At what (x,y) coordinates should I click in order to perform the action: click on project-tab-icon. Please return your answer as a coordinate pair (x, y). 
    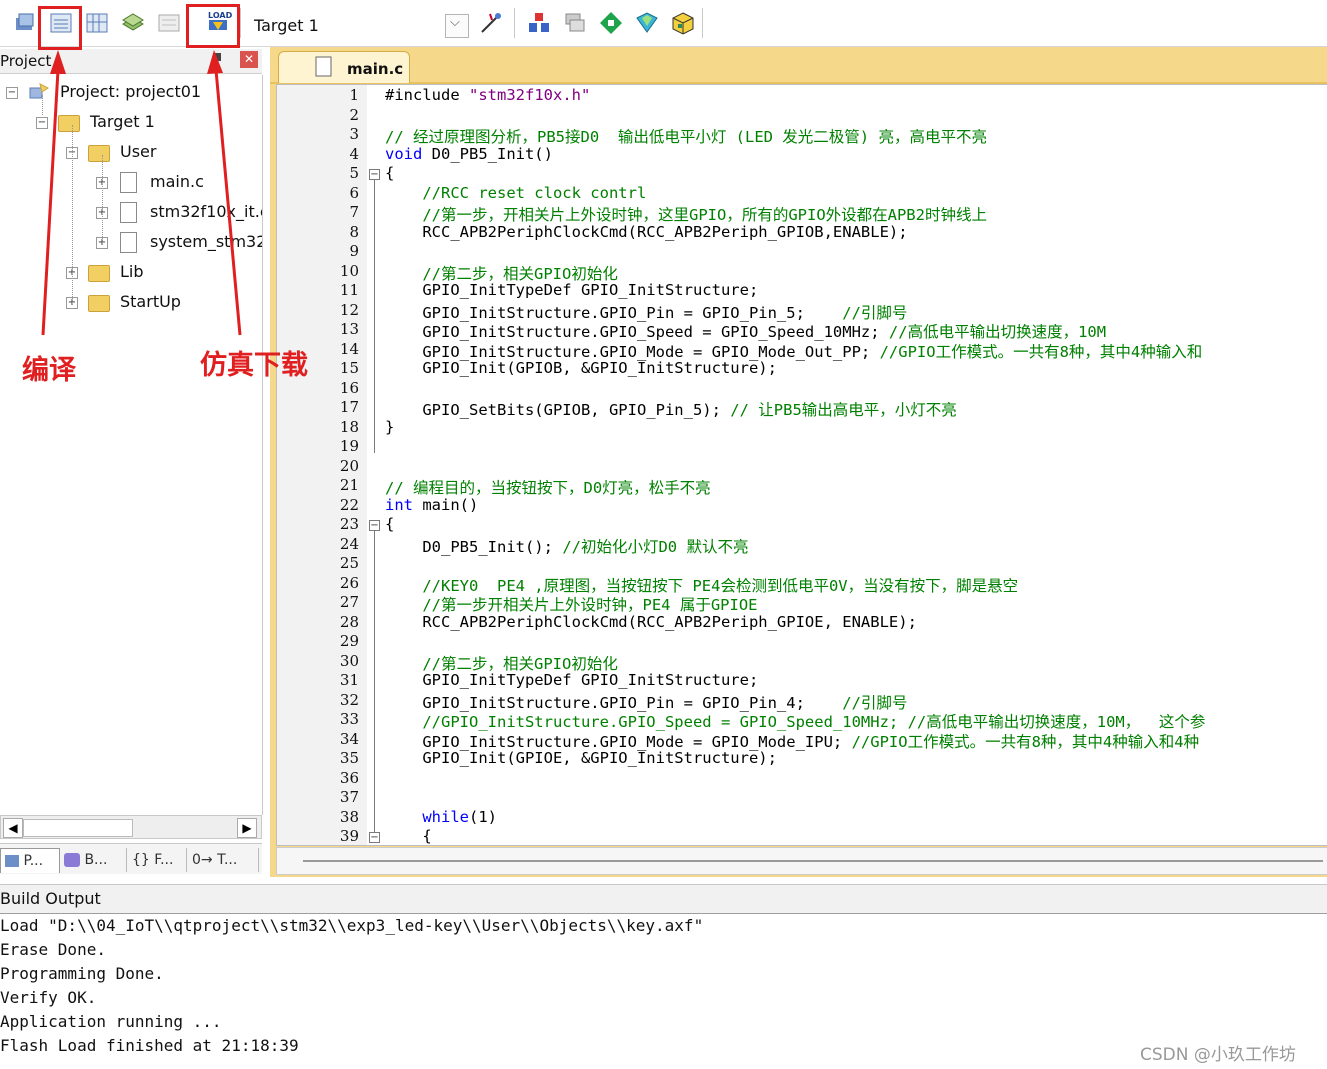
    Looking at the image, I should click on (12, 861).